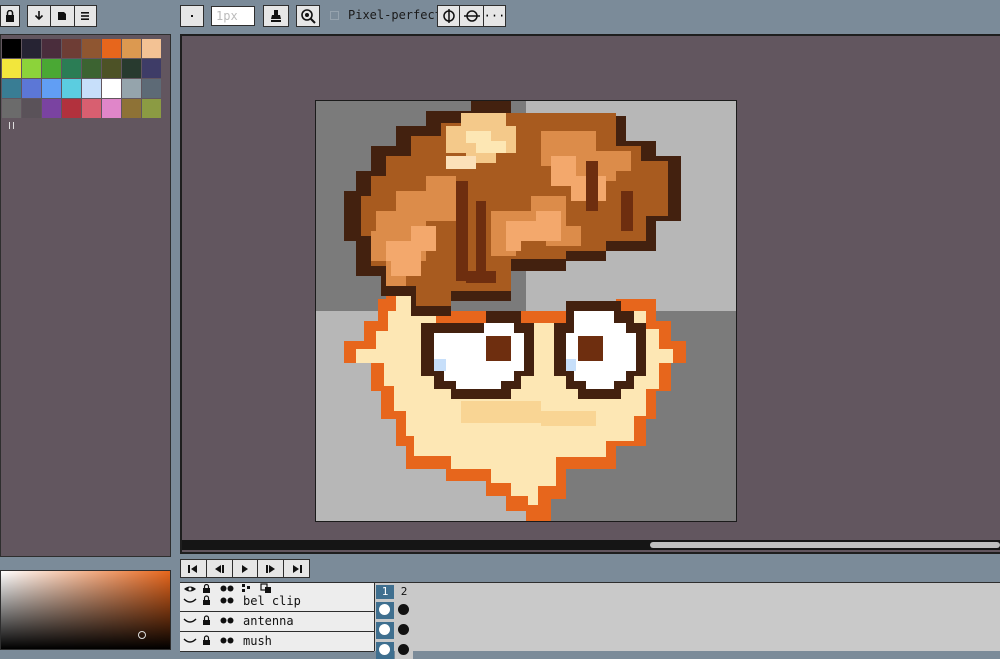 The image size is (1000, 659). Describe the element at coordinates (85, 295) in the screenshot. I see `palette-panel` at that location.